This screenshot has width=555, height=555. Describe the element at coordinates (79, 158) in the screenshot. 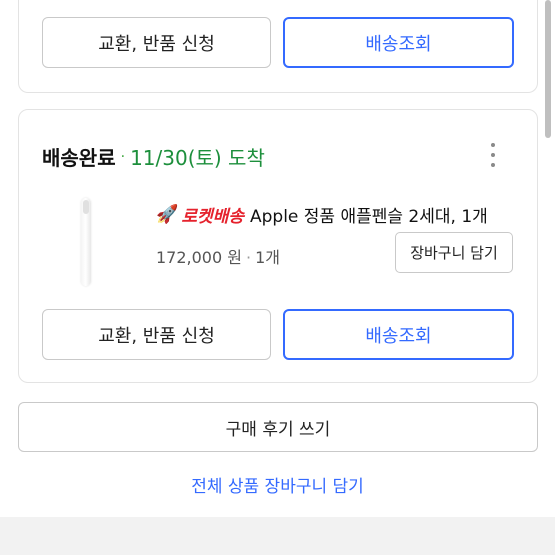

I see `status-label: 배송완료` at that location.